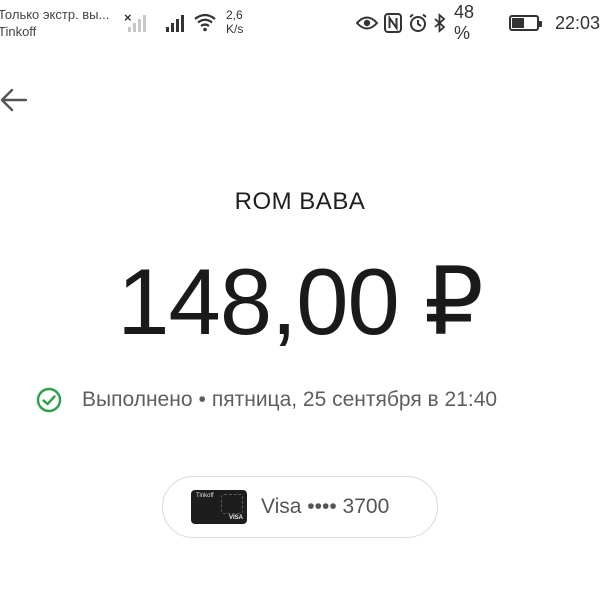 Image resolution: width=600 pixels, height=600 pixels. What do you see at coordinates (54, 23) in the screenshot?
I see `notification-preview: Только экстр. вы... Tinkoff` at bounding box center [54, 23].